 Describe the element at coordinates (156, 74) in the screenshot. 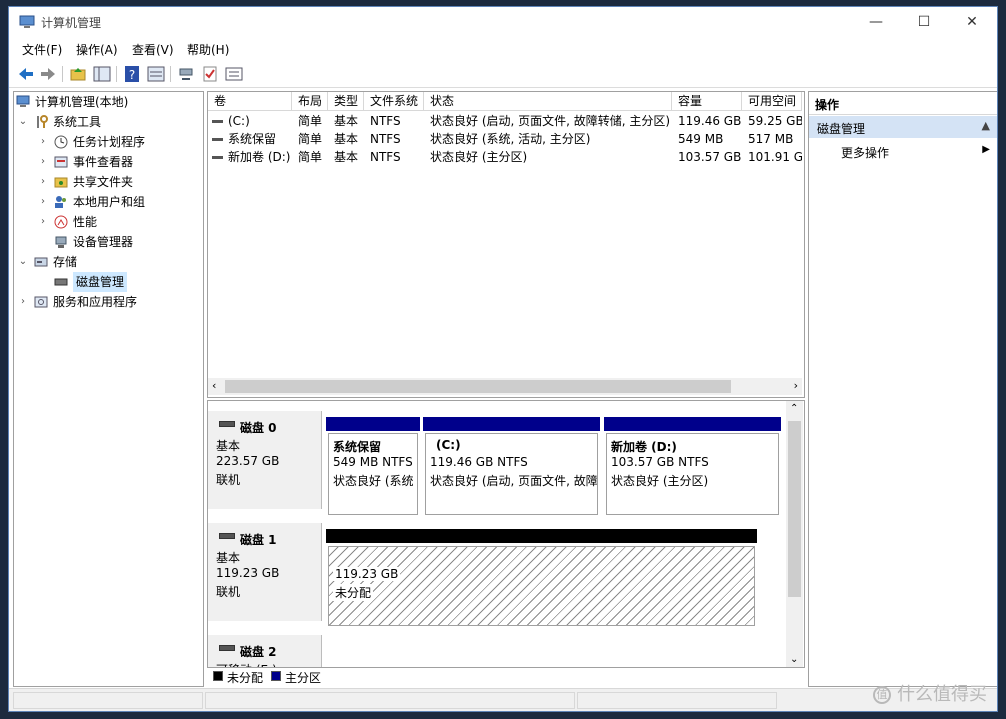

I see `properties-icon` at that location.